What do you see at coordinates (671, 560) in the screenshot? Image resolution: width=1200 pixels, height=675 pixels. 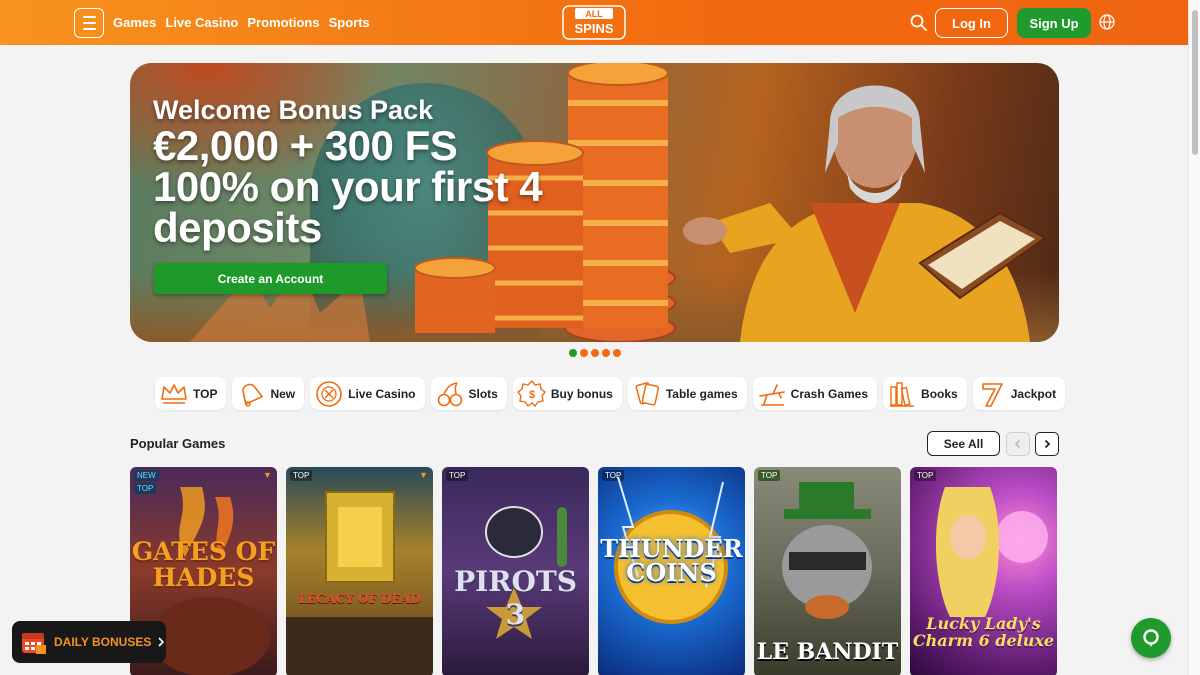 I see `game-title: THUNDER COINS` at bounding box center [671, 560].